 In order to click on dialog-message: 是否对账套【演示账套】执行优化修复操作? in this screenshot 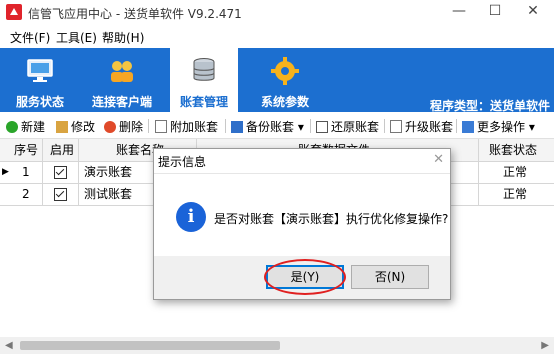, I will do `click(331, 219)`.